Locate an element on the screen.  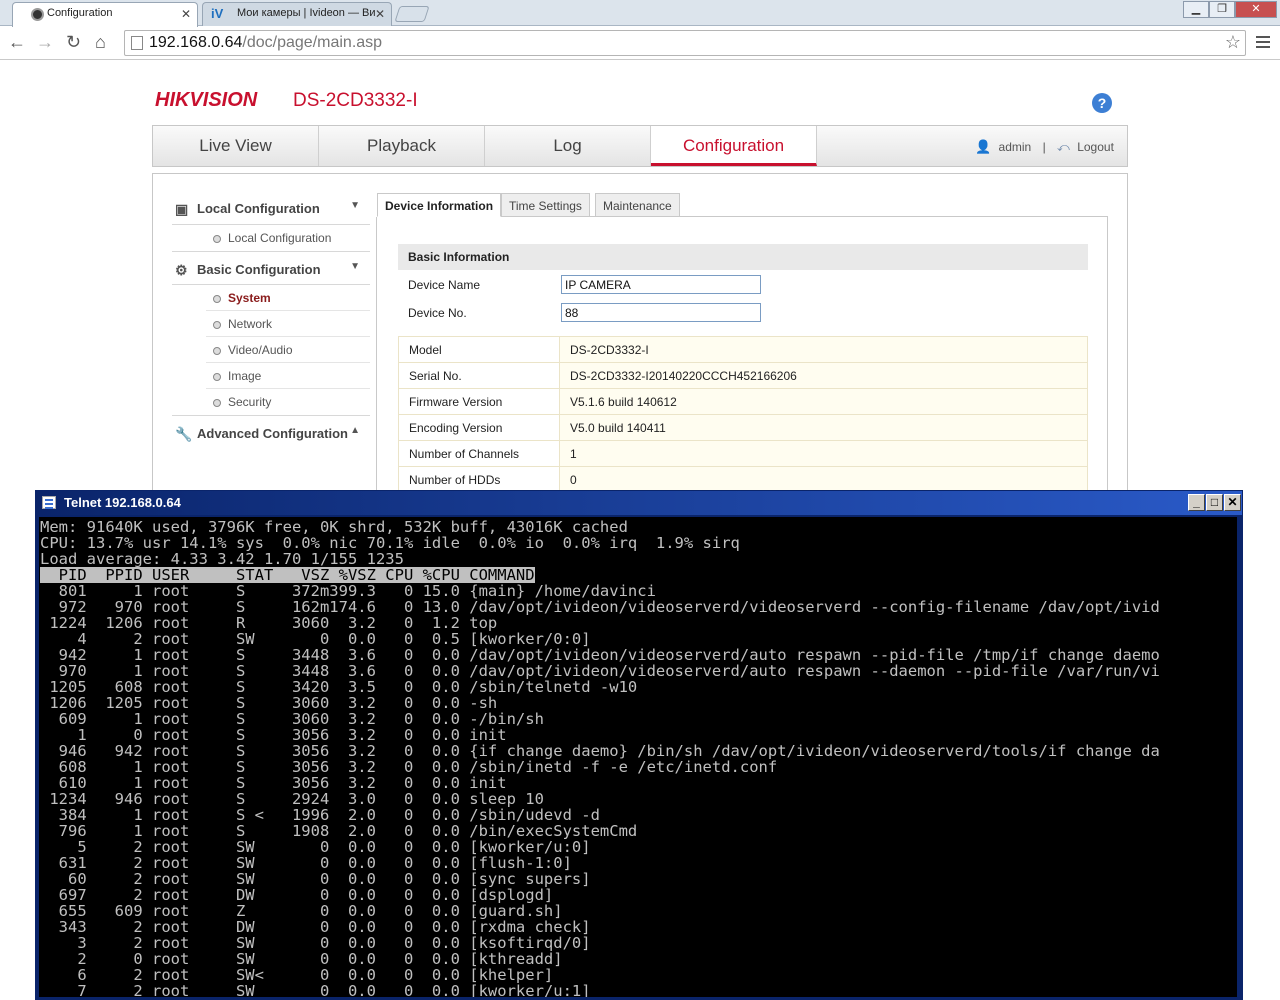
process-row: 5 2 root SW 0 0.0 0 0.0 [kworker/u:0] is located at coordinates (315, 847).